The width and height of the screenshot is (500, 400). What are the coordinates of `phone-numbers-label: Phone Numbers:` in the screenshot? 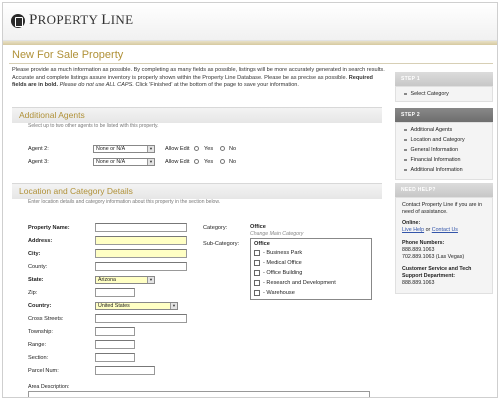 It's located at (423, 243).